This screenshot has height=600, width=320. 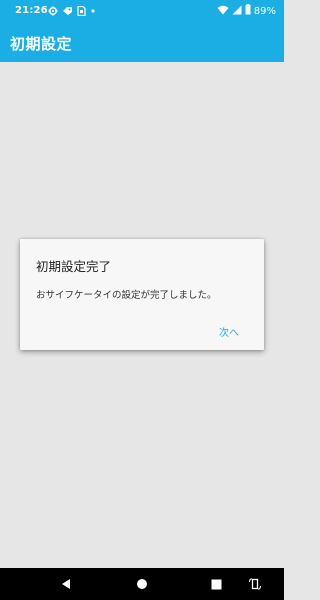 What do you see at coordinates (237, 11) in the screenshot?
I see `signal-icon` at bounding box center [237, 11].